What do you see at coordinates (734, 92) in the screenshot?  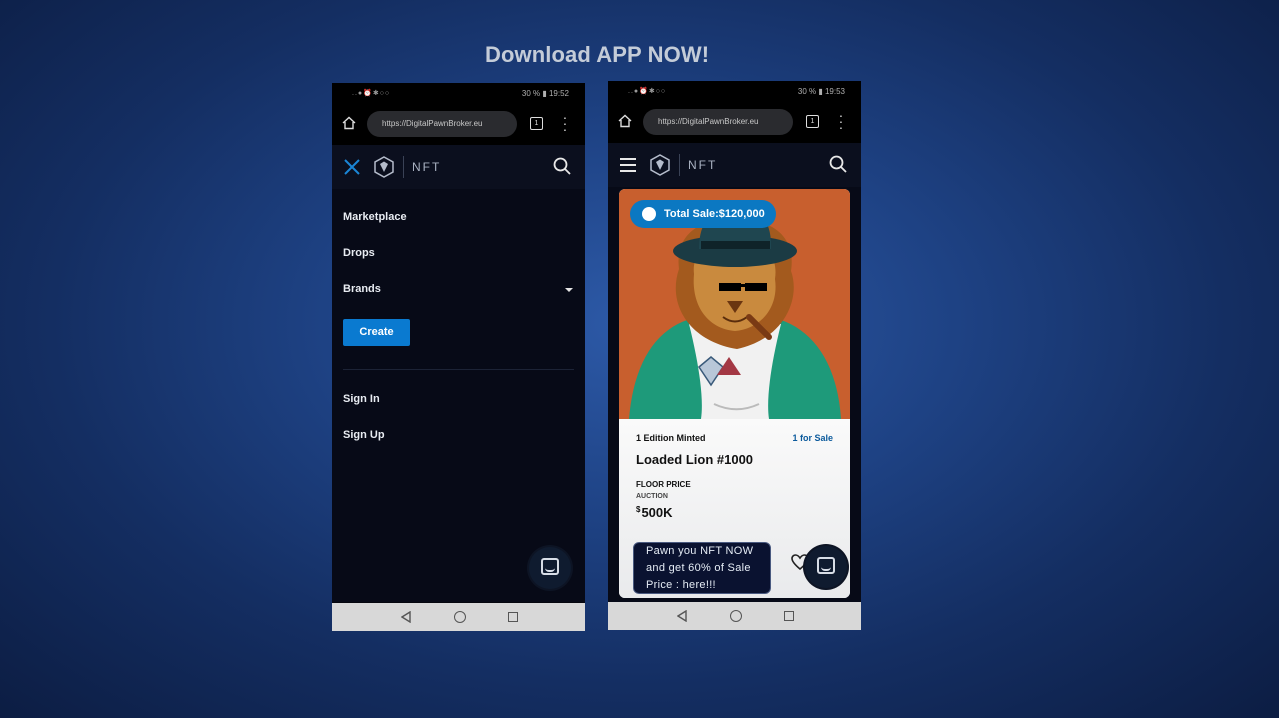 I see `status-bar: ..●⏰✱○○ 30 % ▮ 19:53` at bounding box center [734, 92].